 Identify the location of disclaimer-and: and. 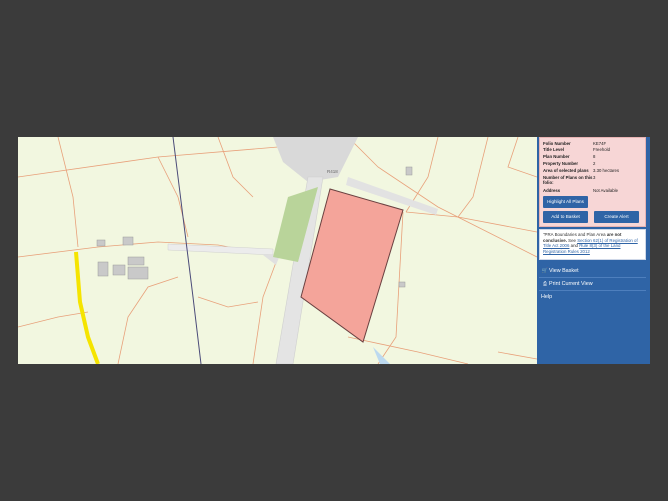
(574, 245).